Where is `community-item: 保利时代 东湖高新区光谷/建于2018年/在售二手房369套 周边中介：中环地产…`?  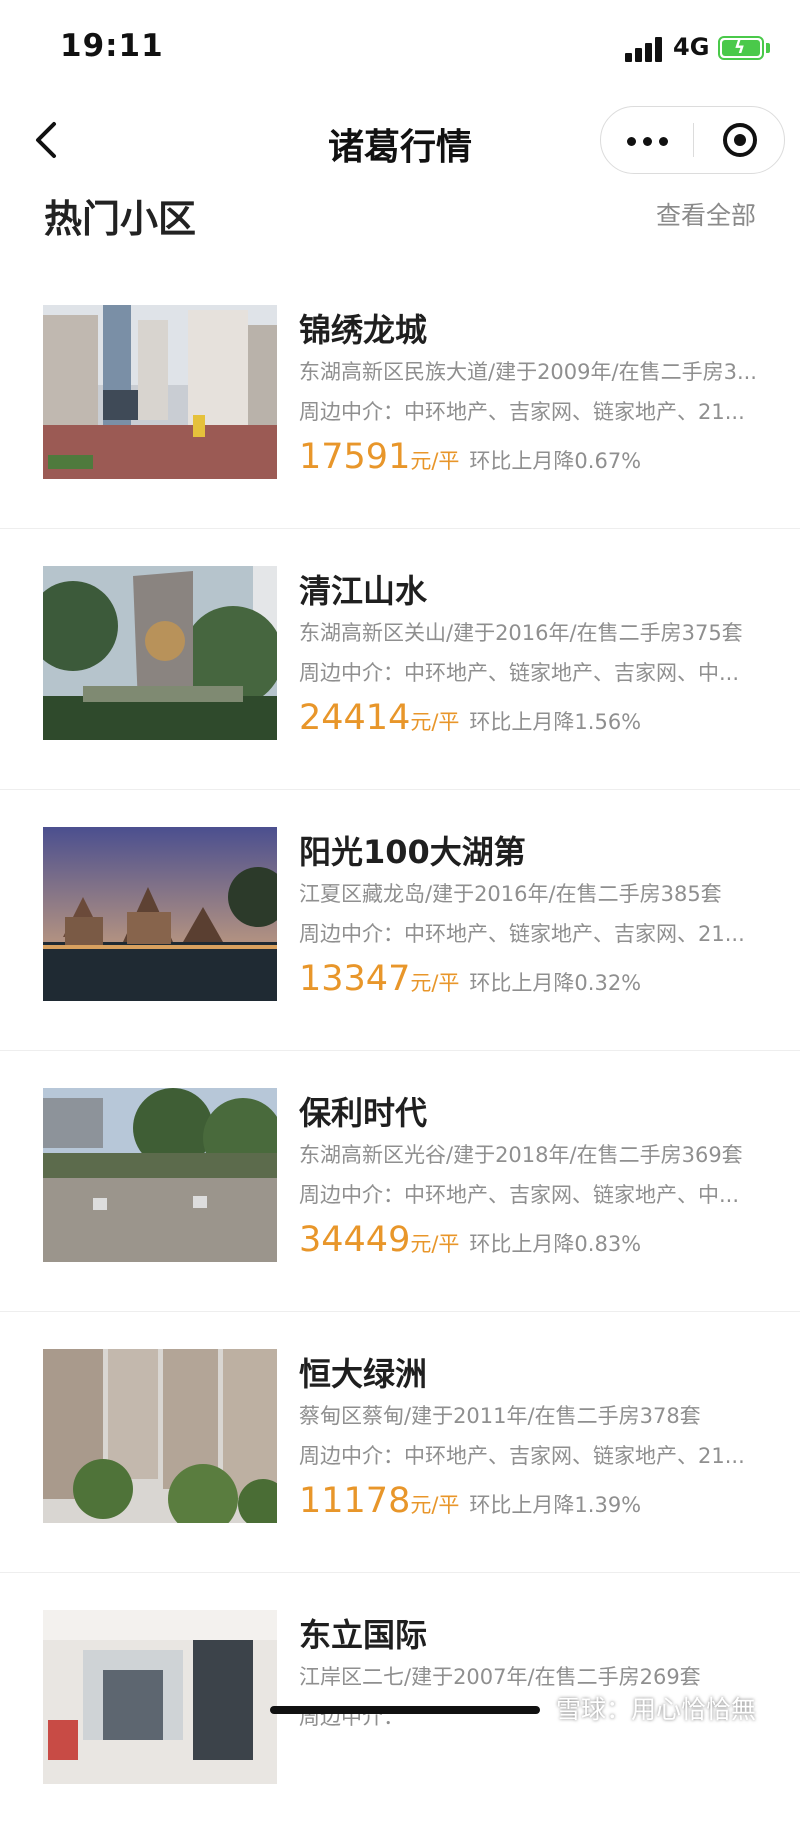 community-item: 保利时代 东湖高新区光谷/建于2018年/在售二手房369套 周边中介：中环地产… is located at coordinates (400, 1181).